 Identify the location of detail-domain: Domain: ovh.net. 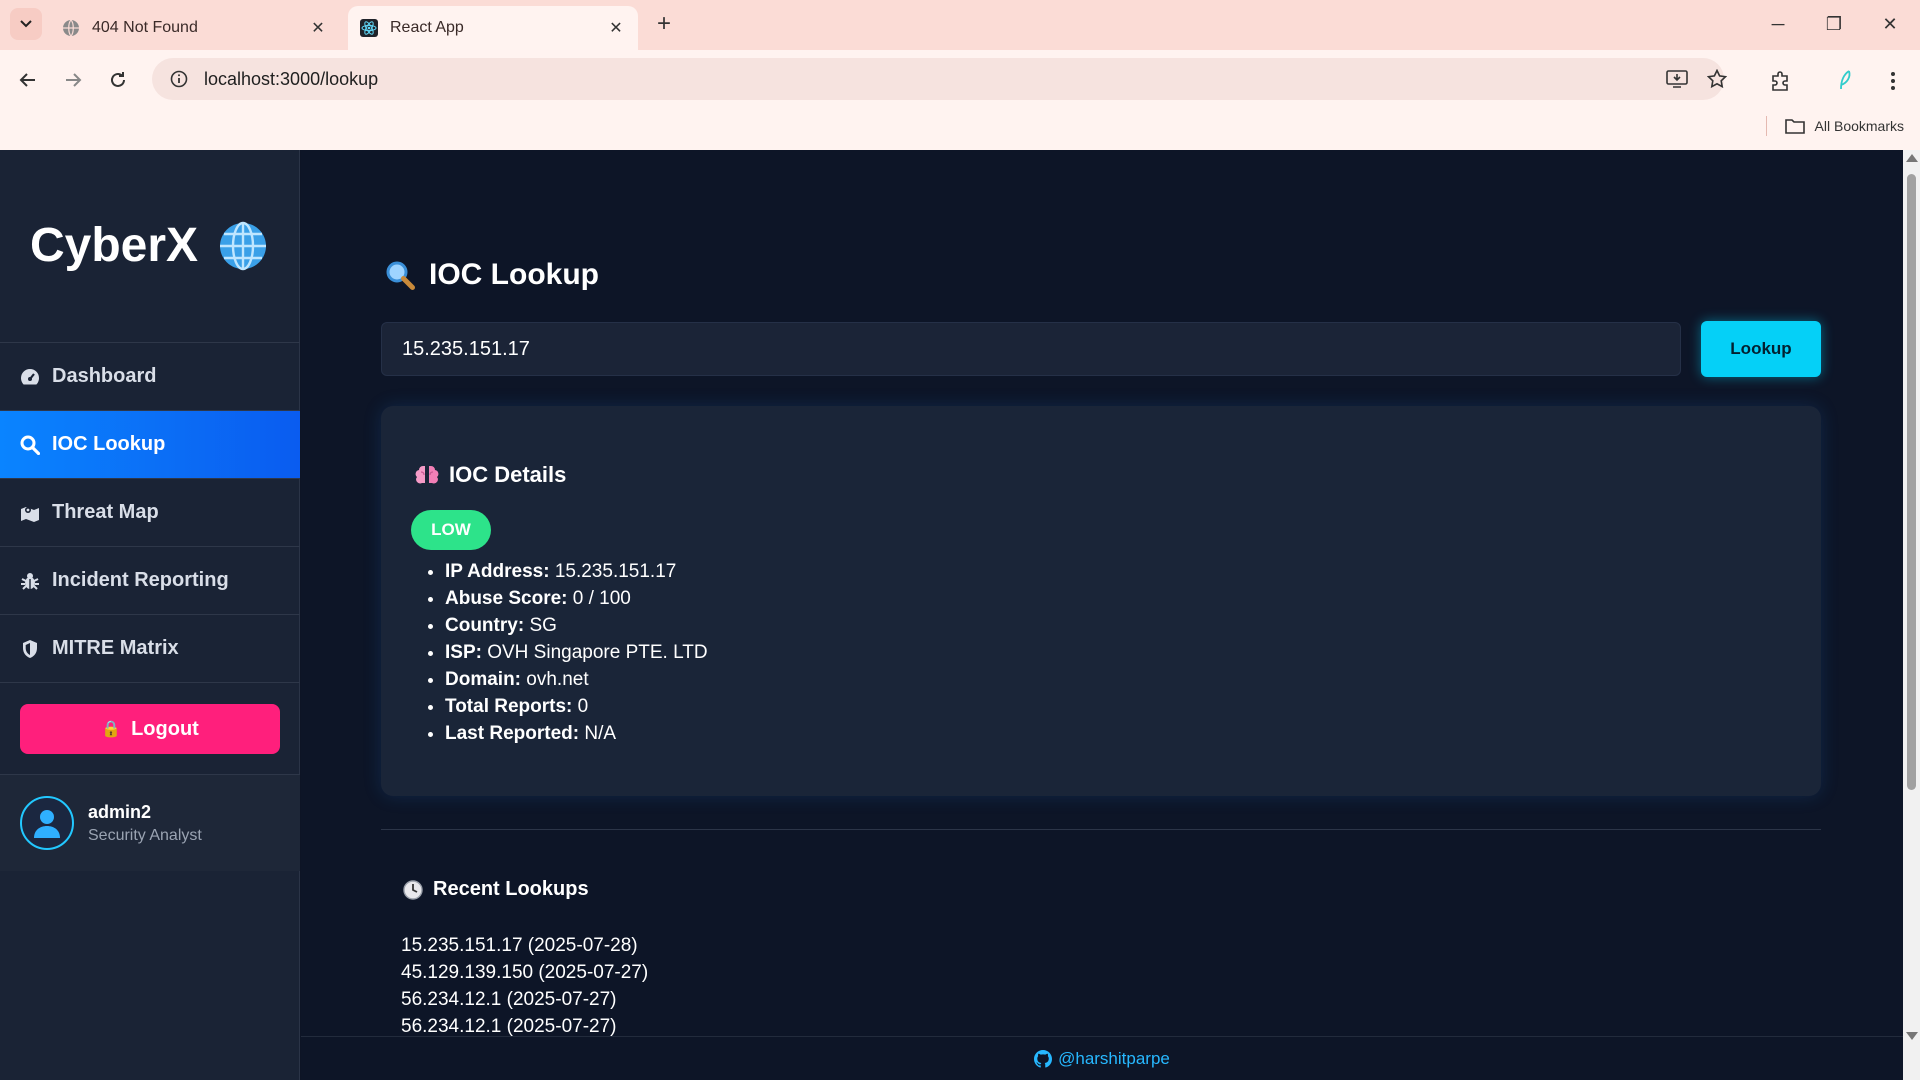
(576, 679).